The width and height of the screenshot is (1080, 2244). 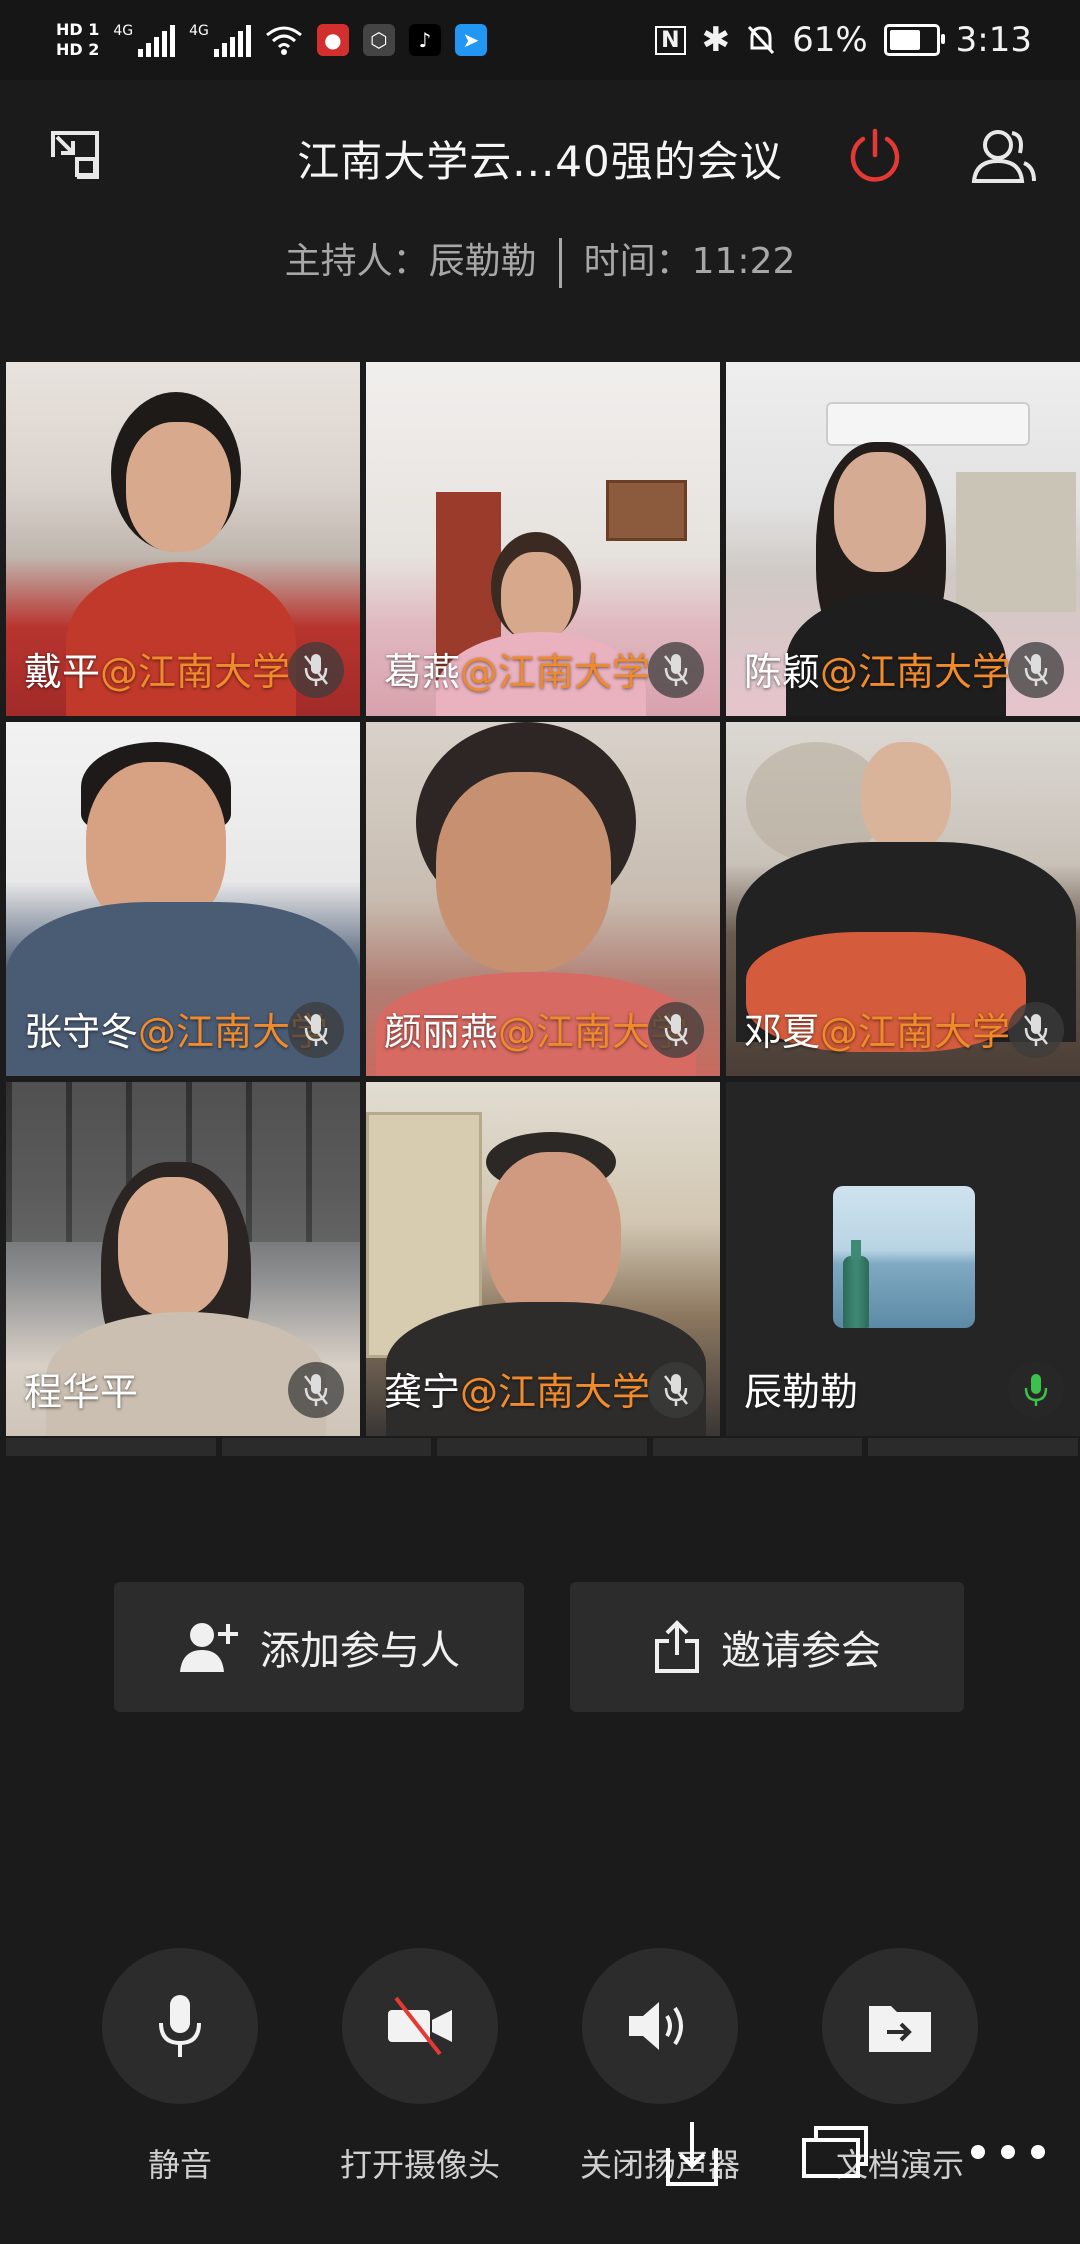 What do you see at coordinates (144, 40) in the screenshot?
I see `signal-icon: 4G` at bounding box center [144, 40].